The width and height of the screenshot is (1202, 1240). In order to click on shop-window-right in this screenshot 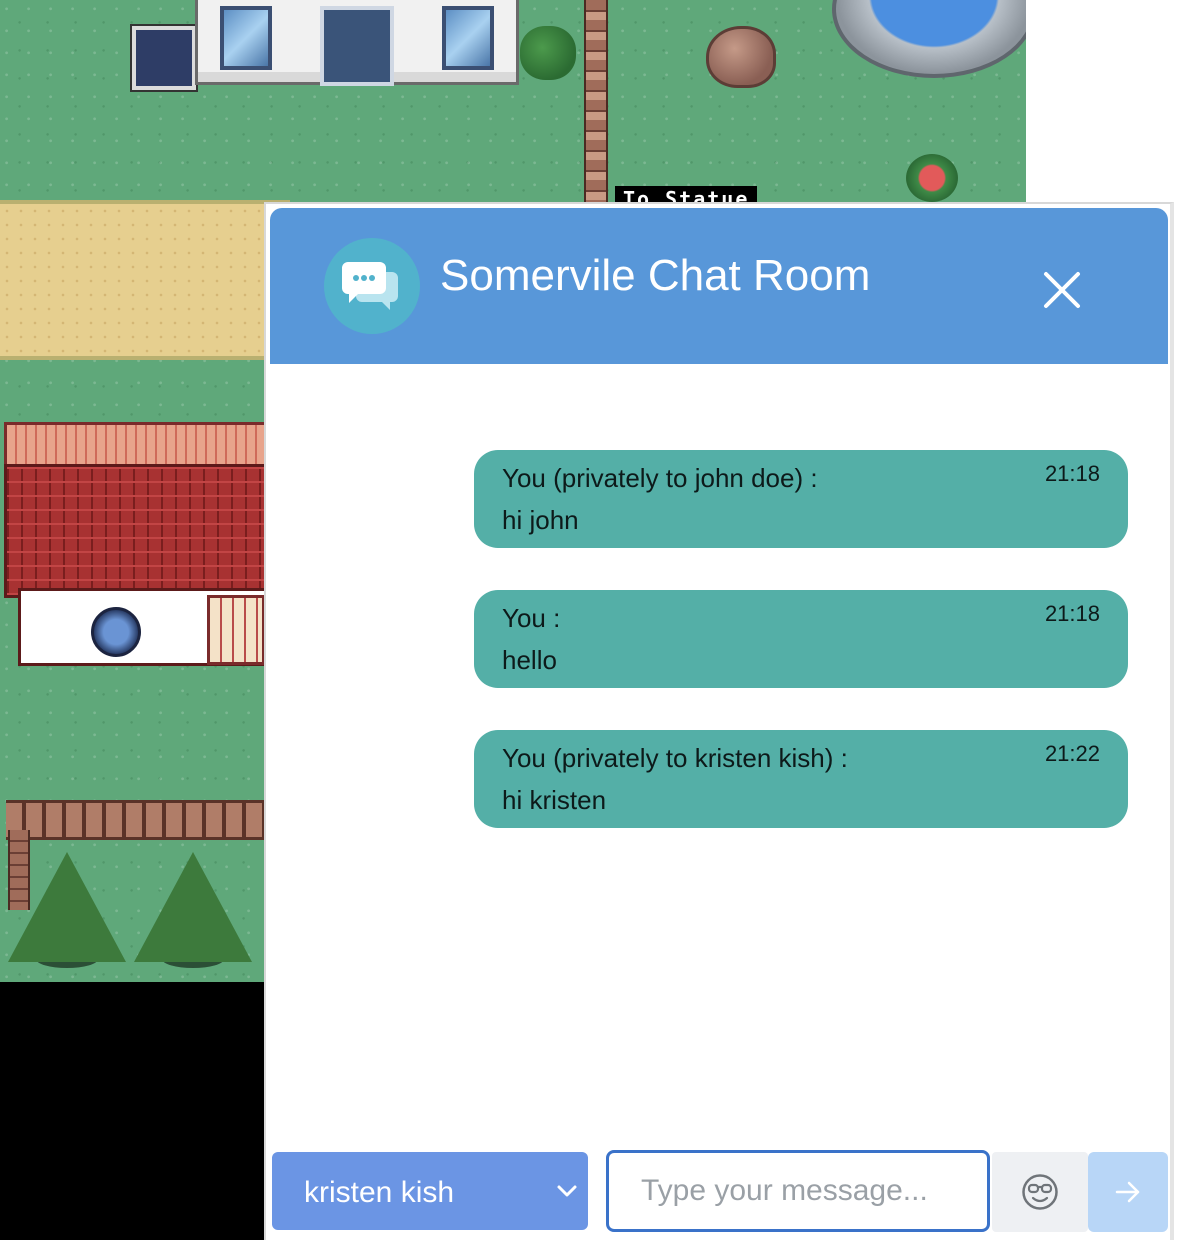, I will do `click(468, 38)`.